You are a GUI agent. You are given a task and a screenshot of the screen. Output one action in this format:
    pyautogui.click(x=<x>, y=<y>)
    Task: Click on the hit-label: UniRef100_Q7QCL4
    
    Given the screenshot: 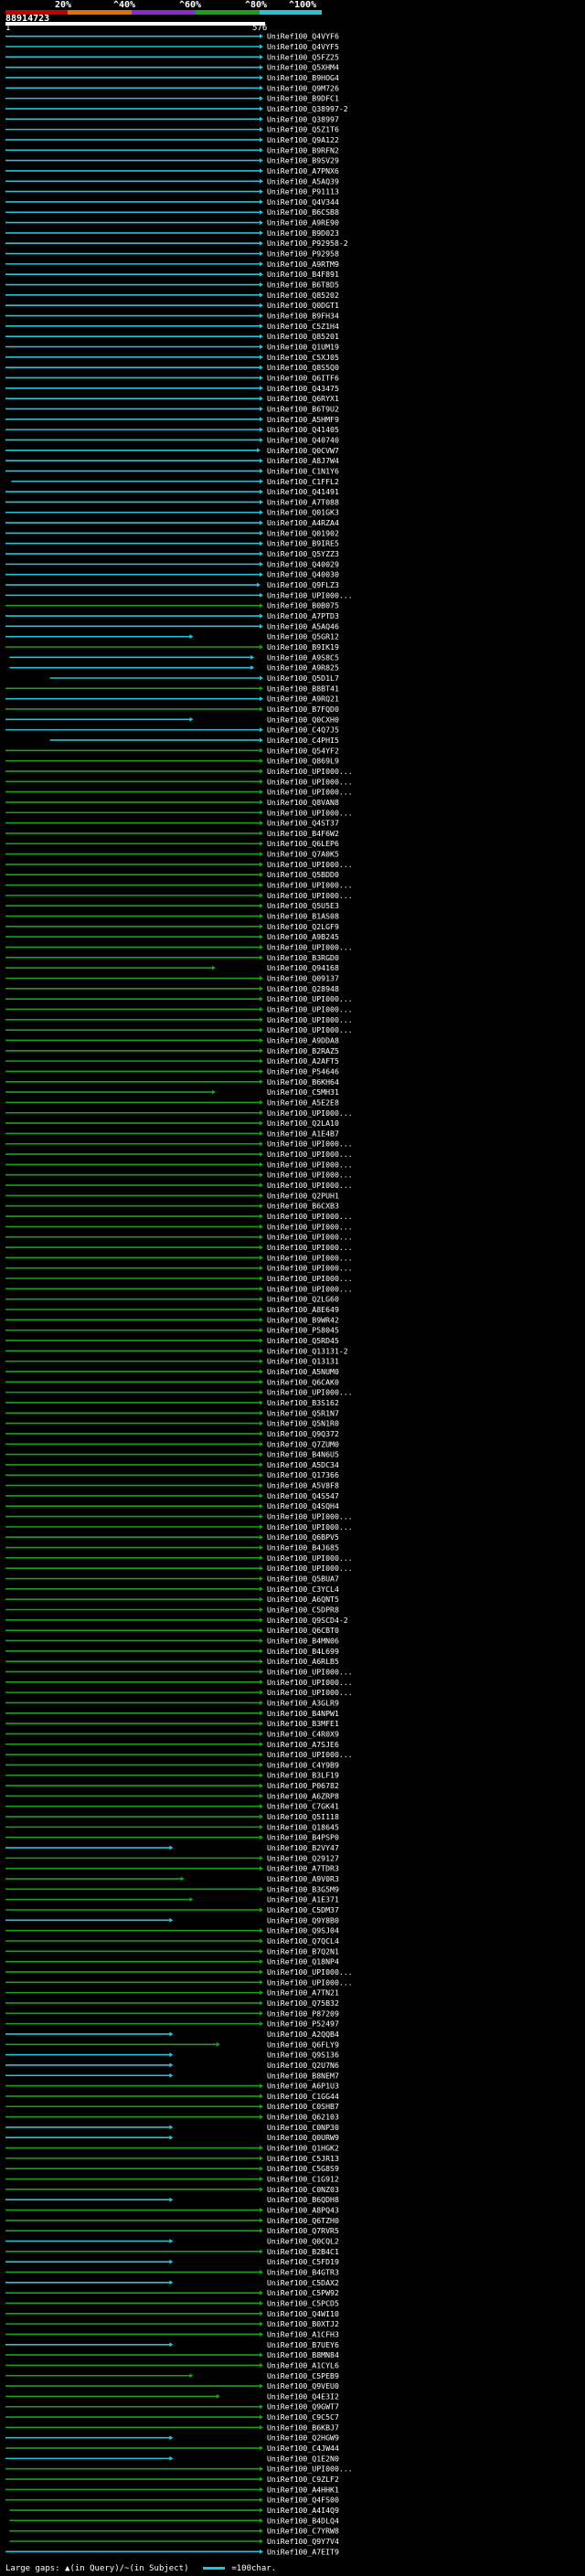 What is the action you would take?
    pyautogui.click(x=303, y=1940)
    